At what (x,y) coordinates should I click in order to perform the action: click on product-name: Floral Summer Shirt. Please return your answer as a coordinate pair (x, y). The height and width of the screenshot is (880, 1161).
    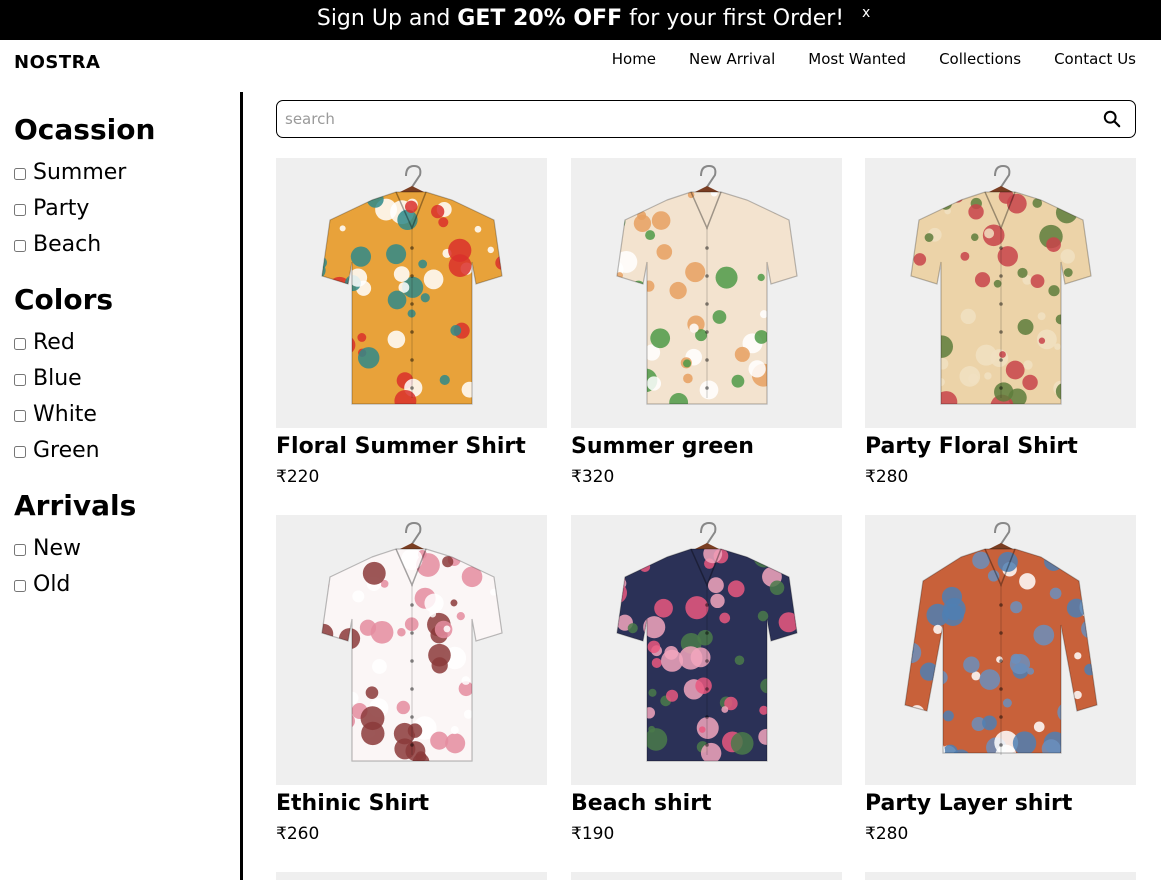
    Looking at the image, I should click on (411, 447).